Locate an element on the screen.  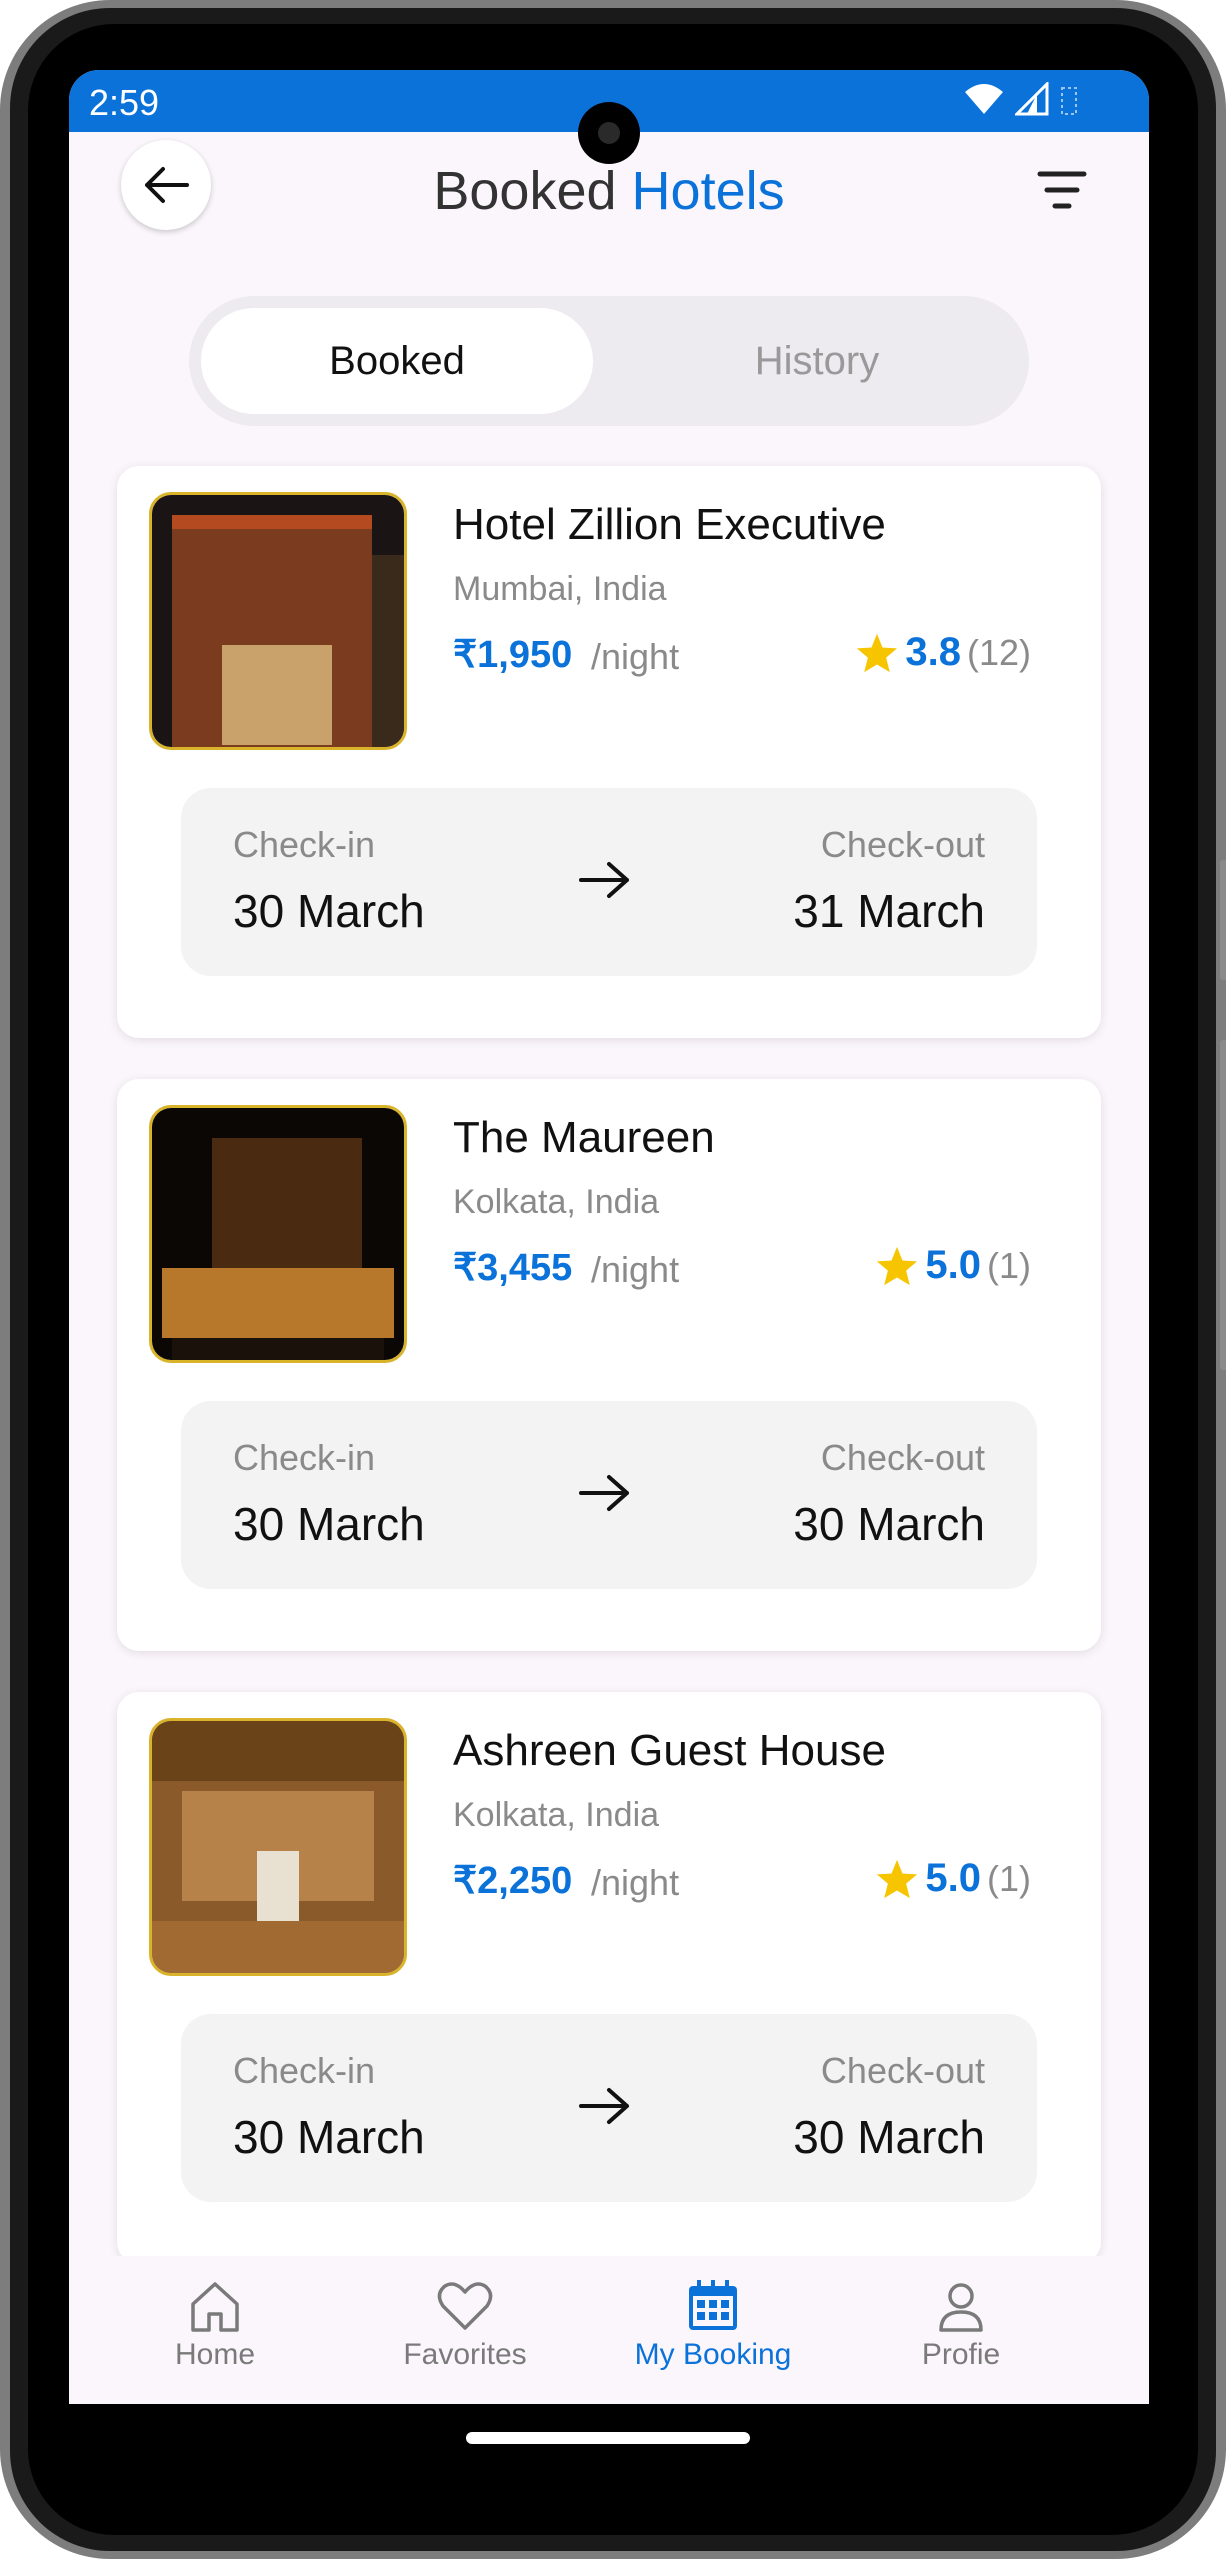
bottom-nav: Home Favorites My Booking Profie is located at coordinates (609, 2330).